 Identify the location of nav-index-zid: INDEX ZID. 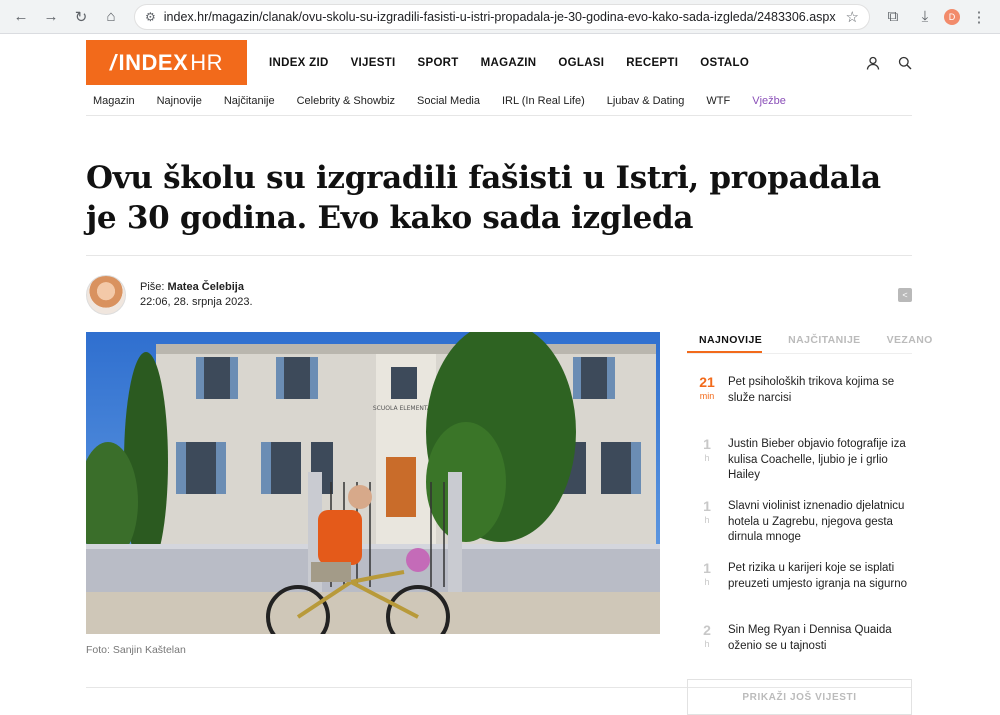
(299, 63).